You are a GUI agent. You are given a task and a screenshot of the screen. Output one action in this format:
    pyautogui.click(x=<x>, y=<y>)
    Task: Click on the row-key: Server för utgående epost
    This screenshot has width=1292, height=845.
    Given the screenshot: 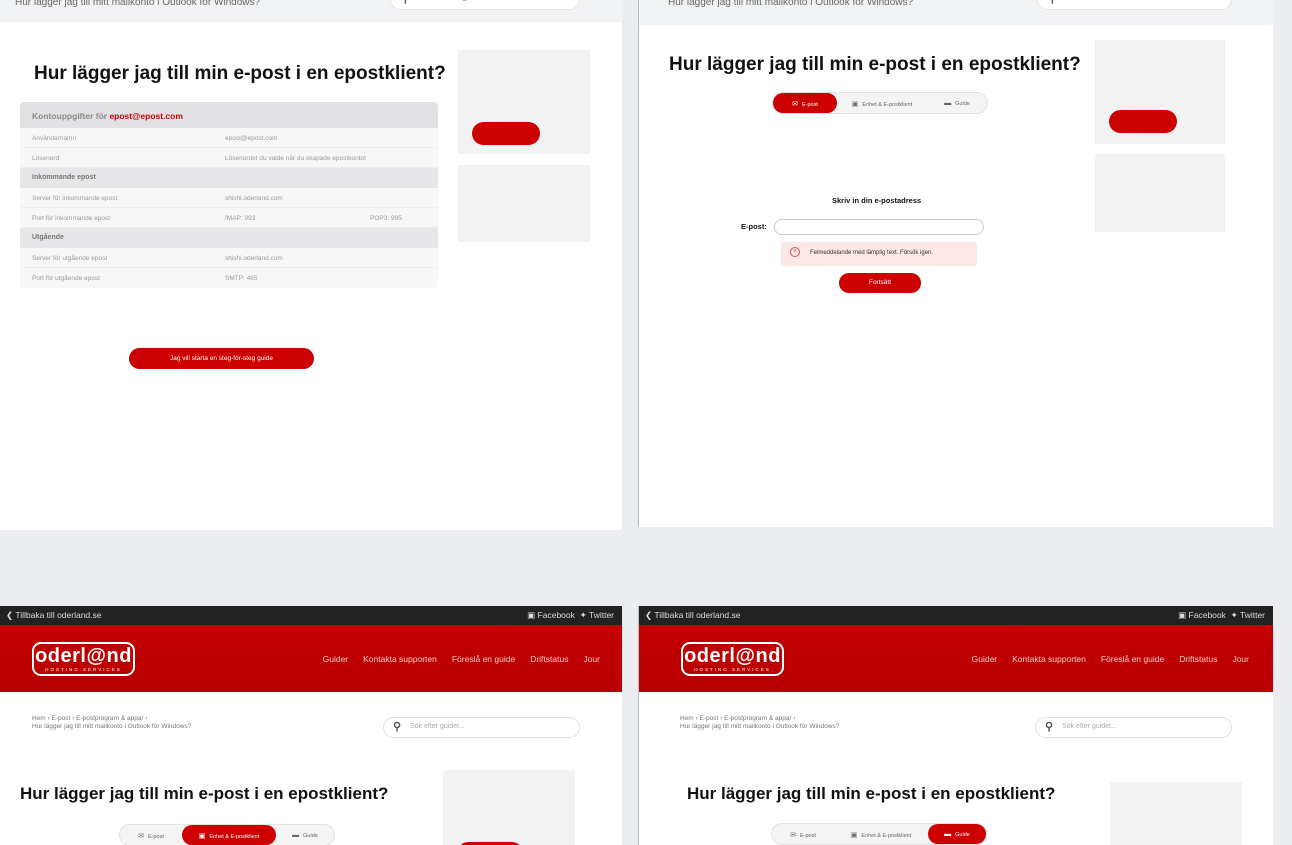 What is the action you would take?
    pyautogui.click(x=70, y=258)
    